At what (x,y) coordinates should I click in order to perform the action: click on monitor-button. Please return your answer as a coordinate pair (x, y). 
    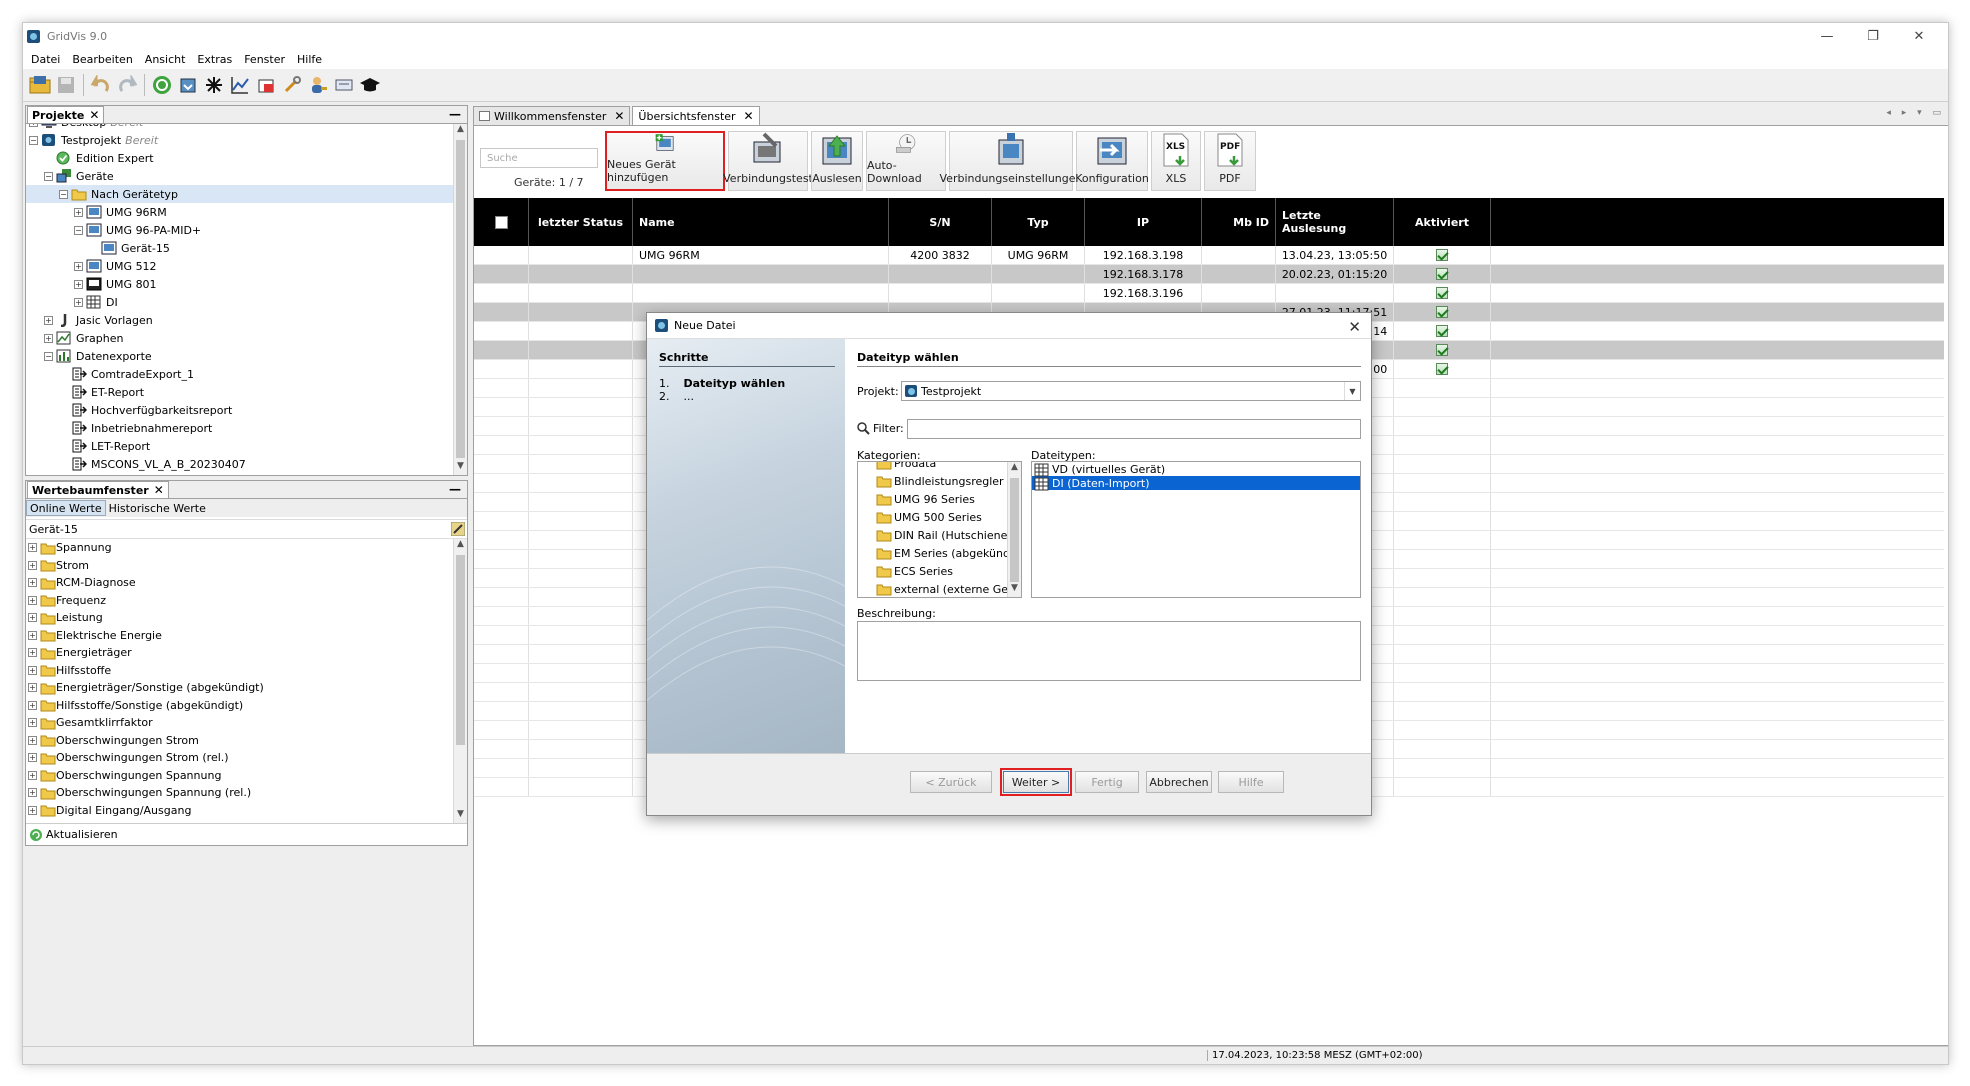
    Looking at the image, I should click on (343, 85).